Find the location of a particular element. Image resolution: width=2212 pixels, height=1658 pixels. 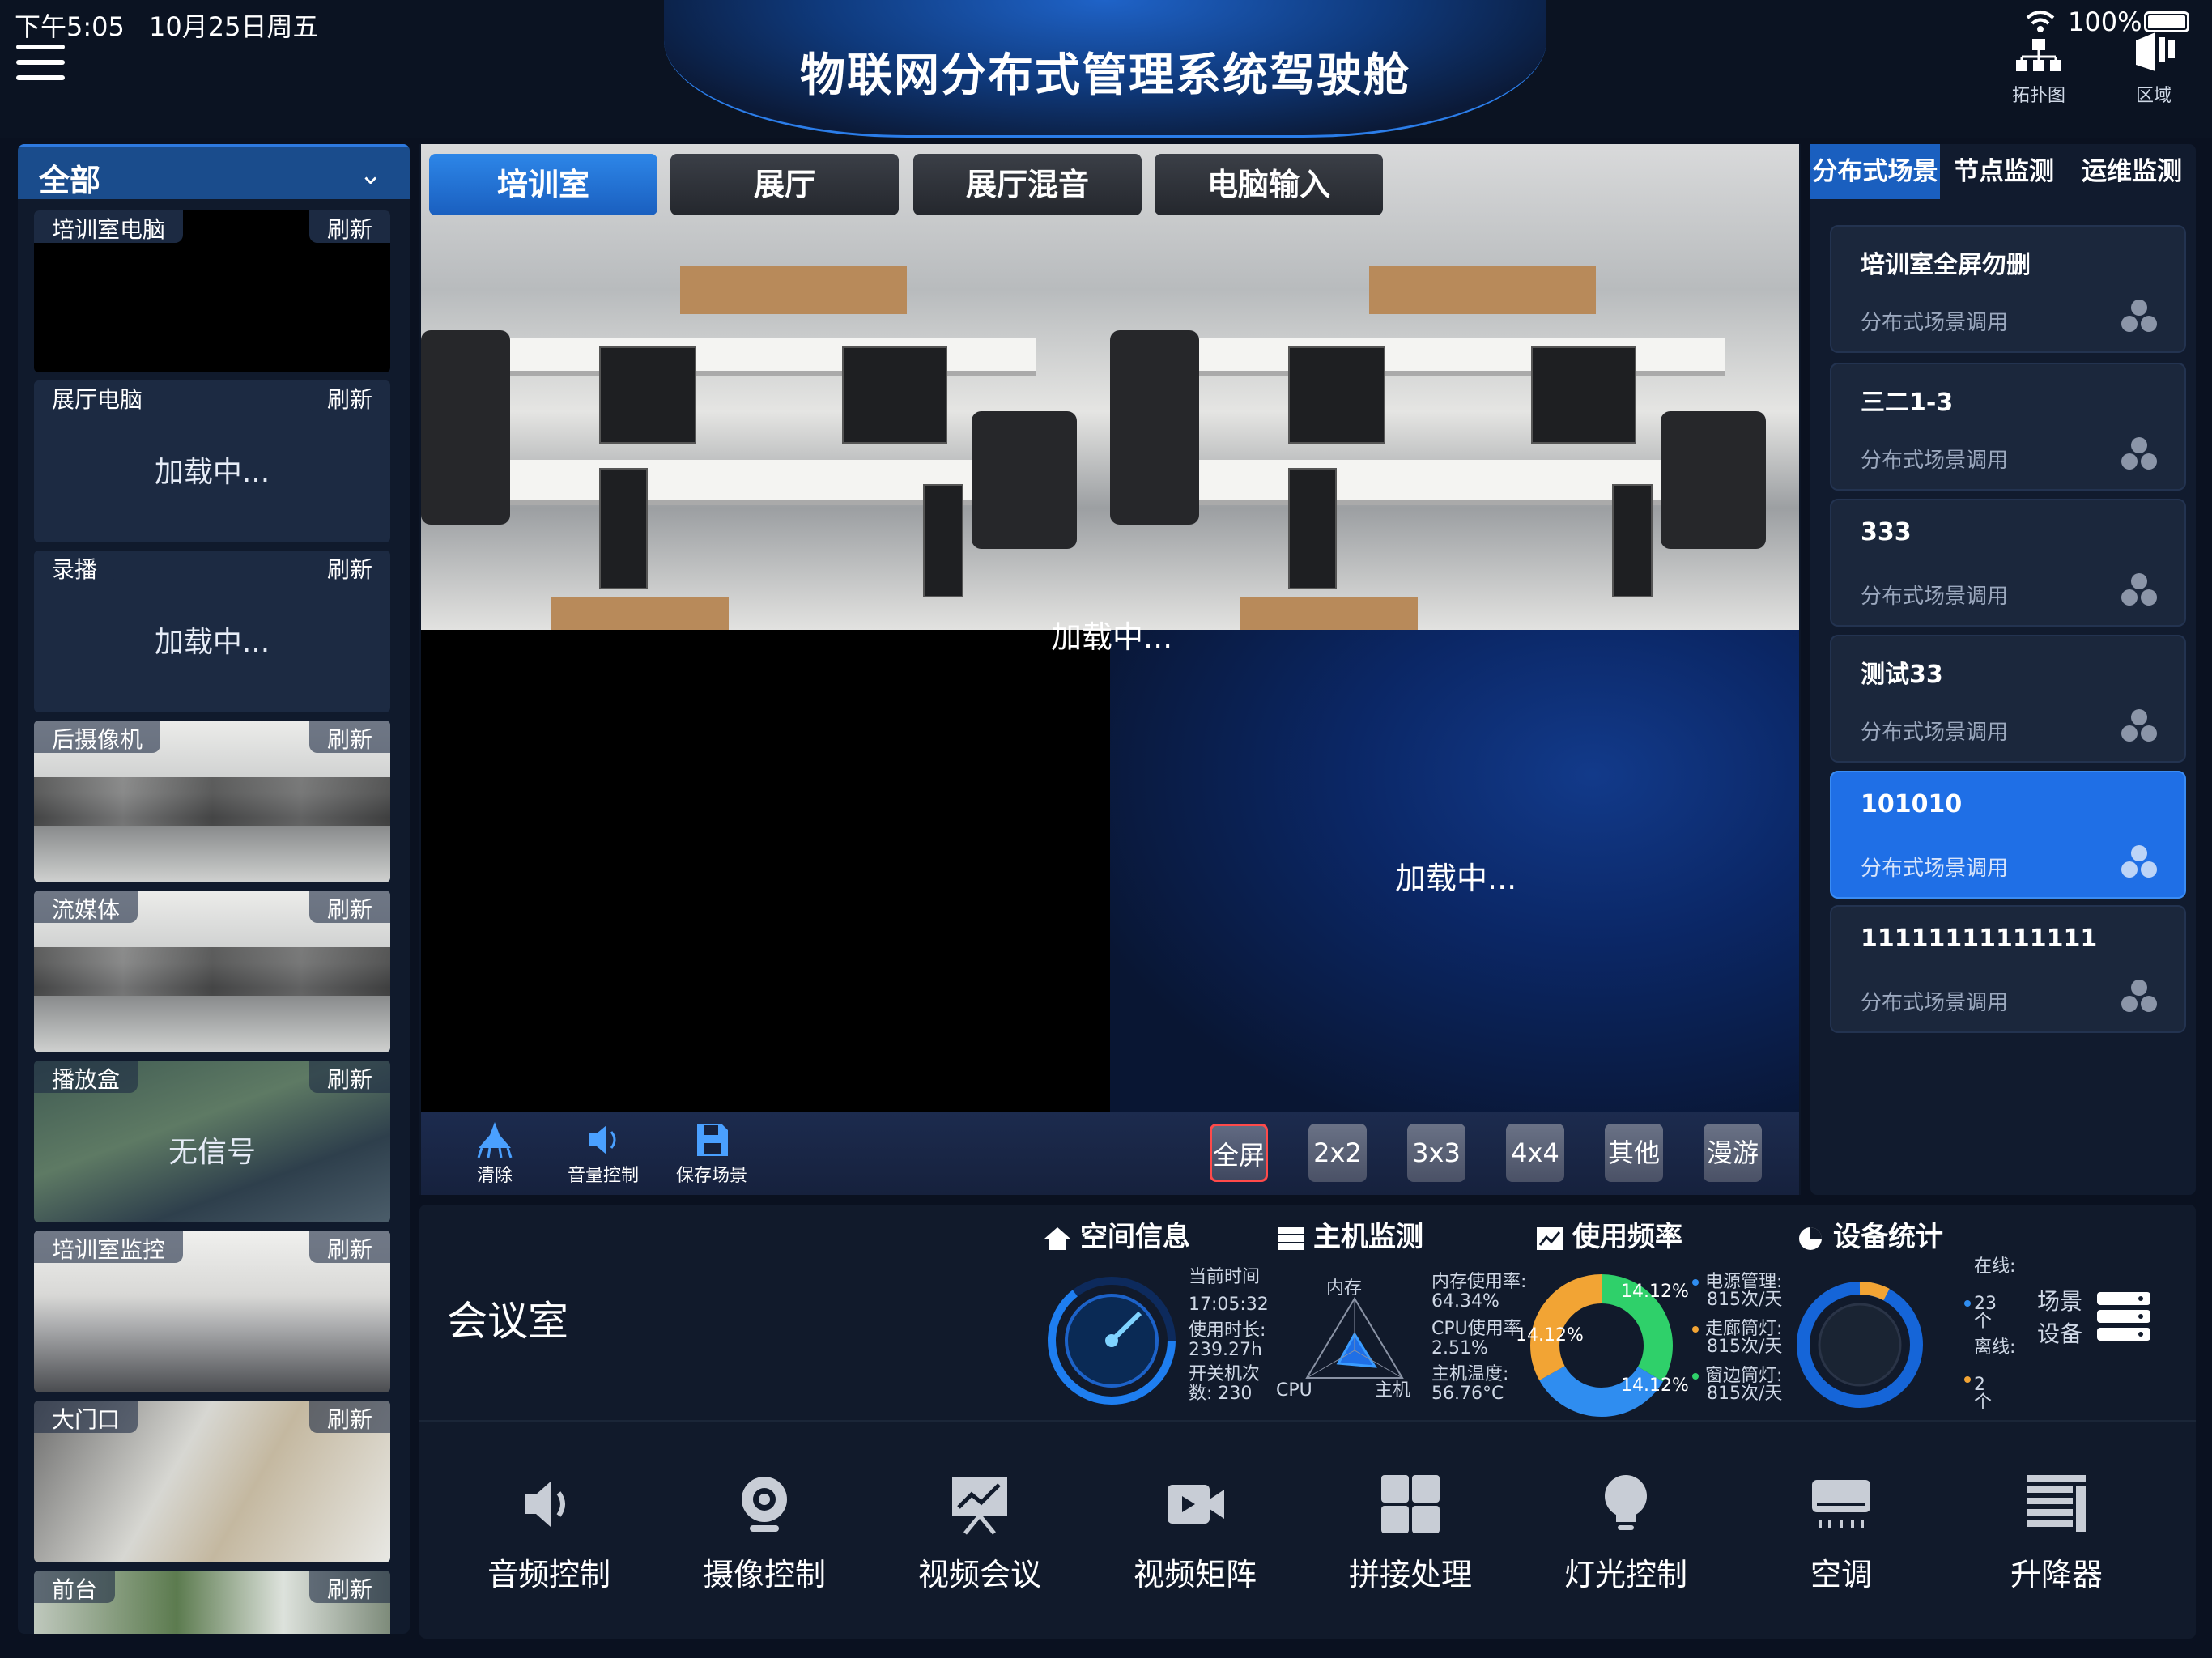

legend-dot is located at coordinates (1695, 1282).